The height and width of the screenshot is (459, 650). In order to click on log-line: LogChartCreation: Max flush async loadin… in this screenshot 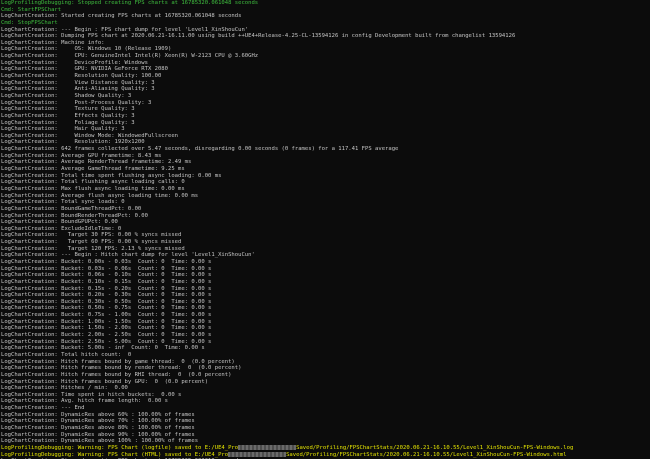, I will do `click(325, 189)`.